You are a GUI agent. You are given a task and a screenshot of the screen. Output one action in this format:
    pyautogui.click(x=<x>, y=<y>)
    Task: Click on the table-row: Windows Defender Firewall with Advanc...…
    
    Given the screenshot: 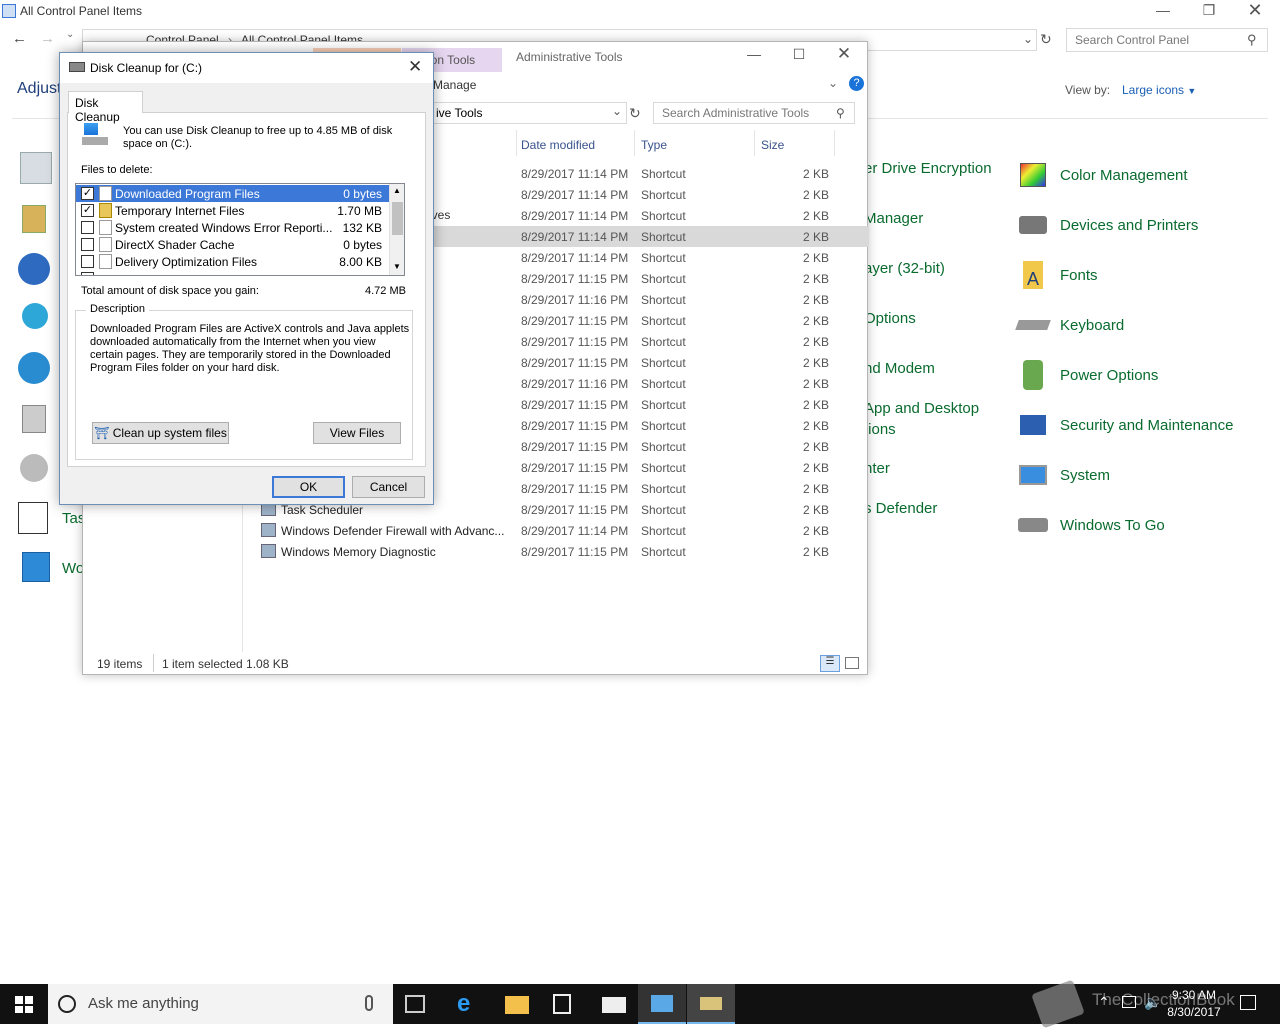 What is the action you would take?
    pyautogui.click(x=476, y=530)
    